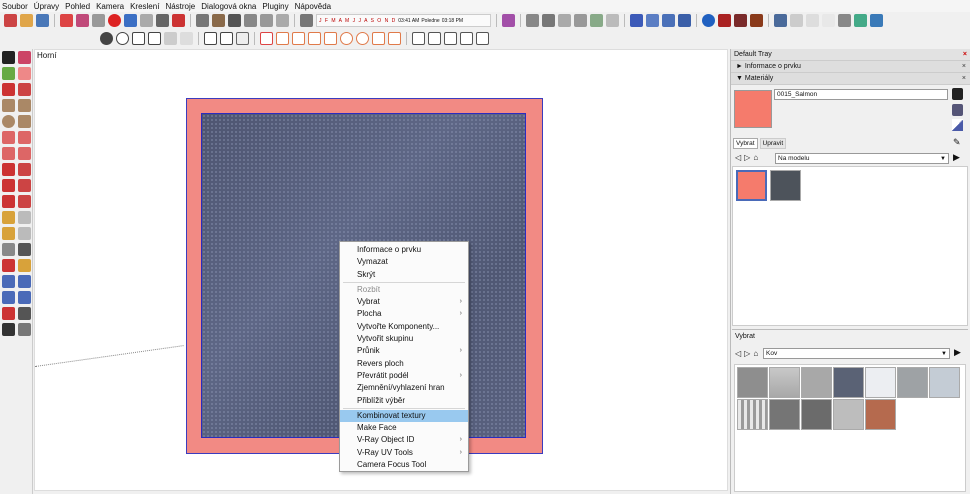 The width and height of the screenshot is (970, 494). What do you see at coordinates (856, 353) in the screenshot?
I see `secondary-collection-select: Kov ▼` at bounding box center [856, 353].